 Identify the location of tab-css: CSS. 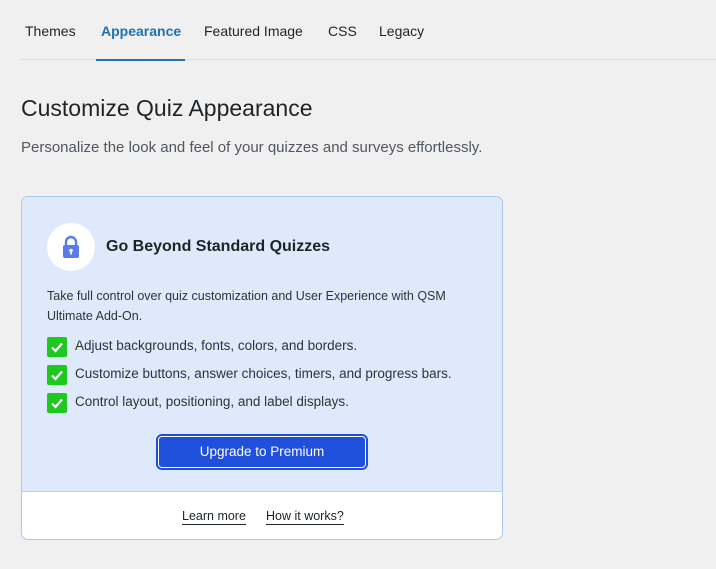
(342, 30).